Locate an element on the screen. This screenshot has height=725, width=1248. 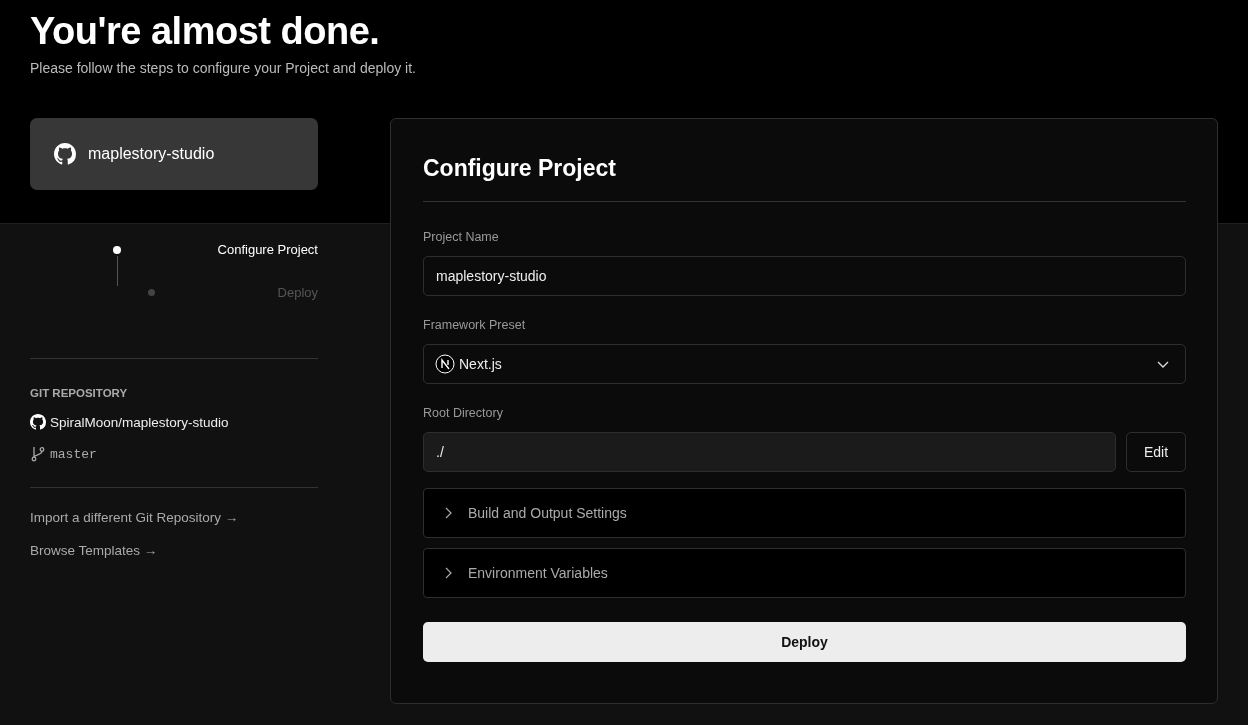
framework-name: Next.js is located at coordinates (480, 364).